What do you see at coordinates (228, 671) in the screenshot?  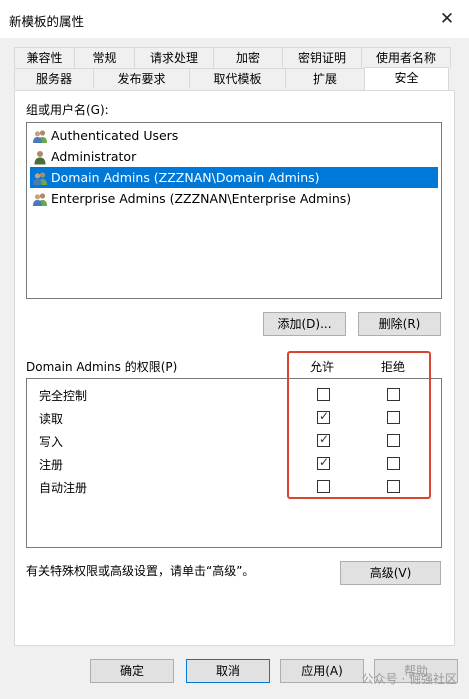 I see `cancel-button: 取消` at bounding box center [228, 671].